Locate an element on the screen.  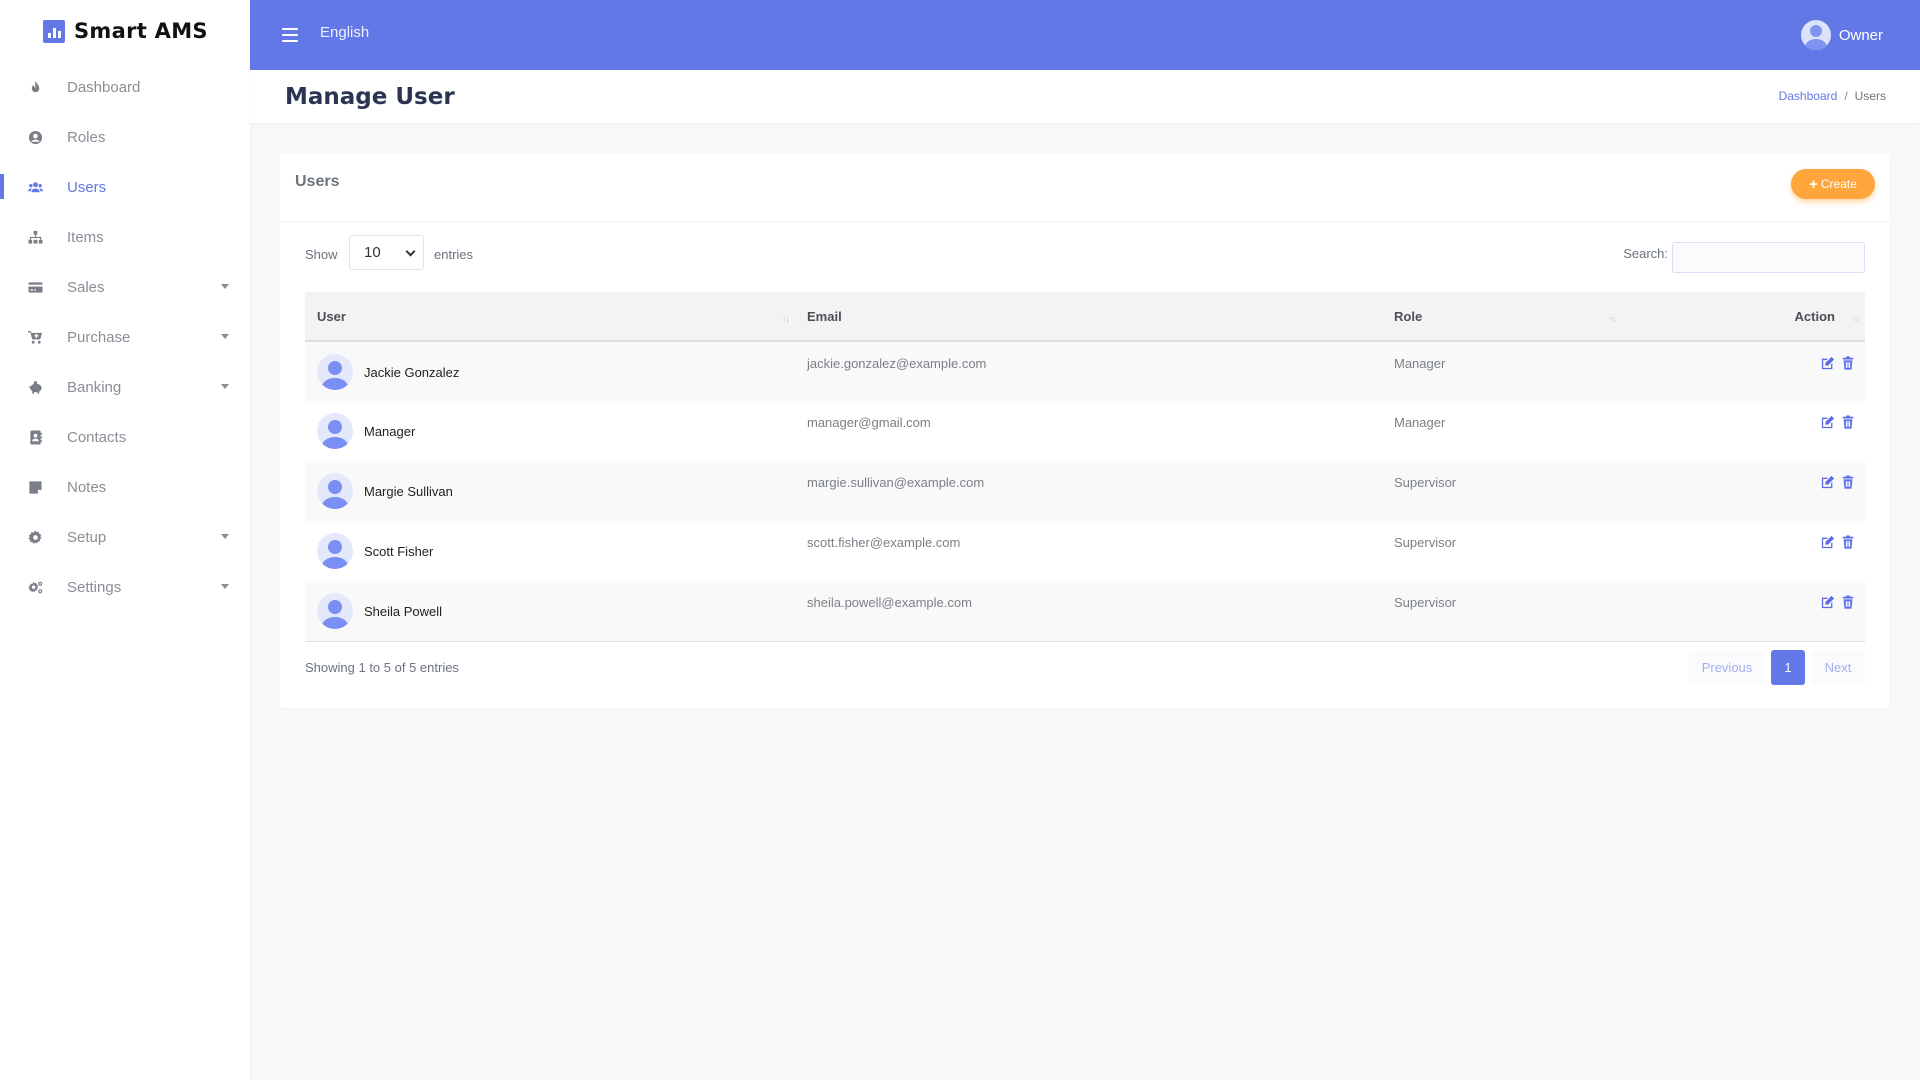
email-cell: sheila.powell@example.com is located at coordinates (889, 602).